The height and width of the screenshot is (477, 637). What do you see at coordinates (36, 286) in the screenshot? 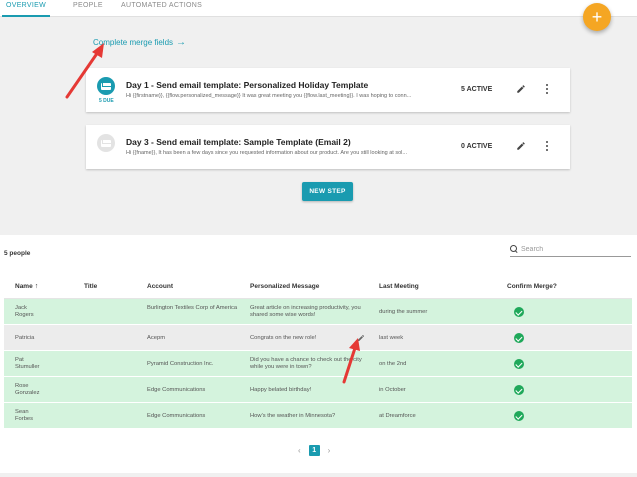
I see `sort-ascending-icon: ↑` at bounding box center [36, 286].